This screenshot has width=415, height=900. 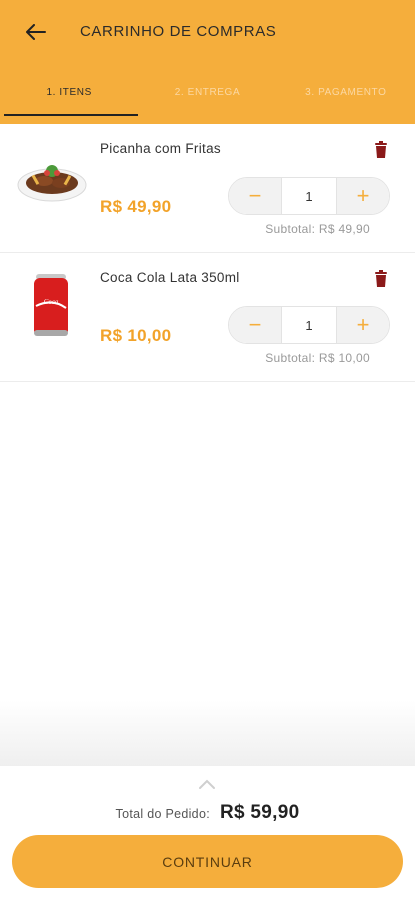 I want to click on tab-entrega: 2. ENTREGA, so click(x=207, y=97).